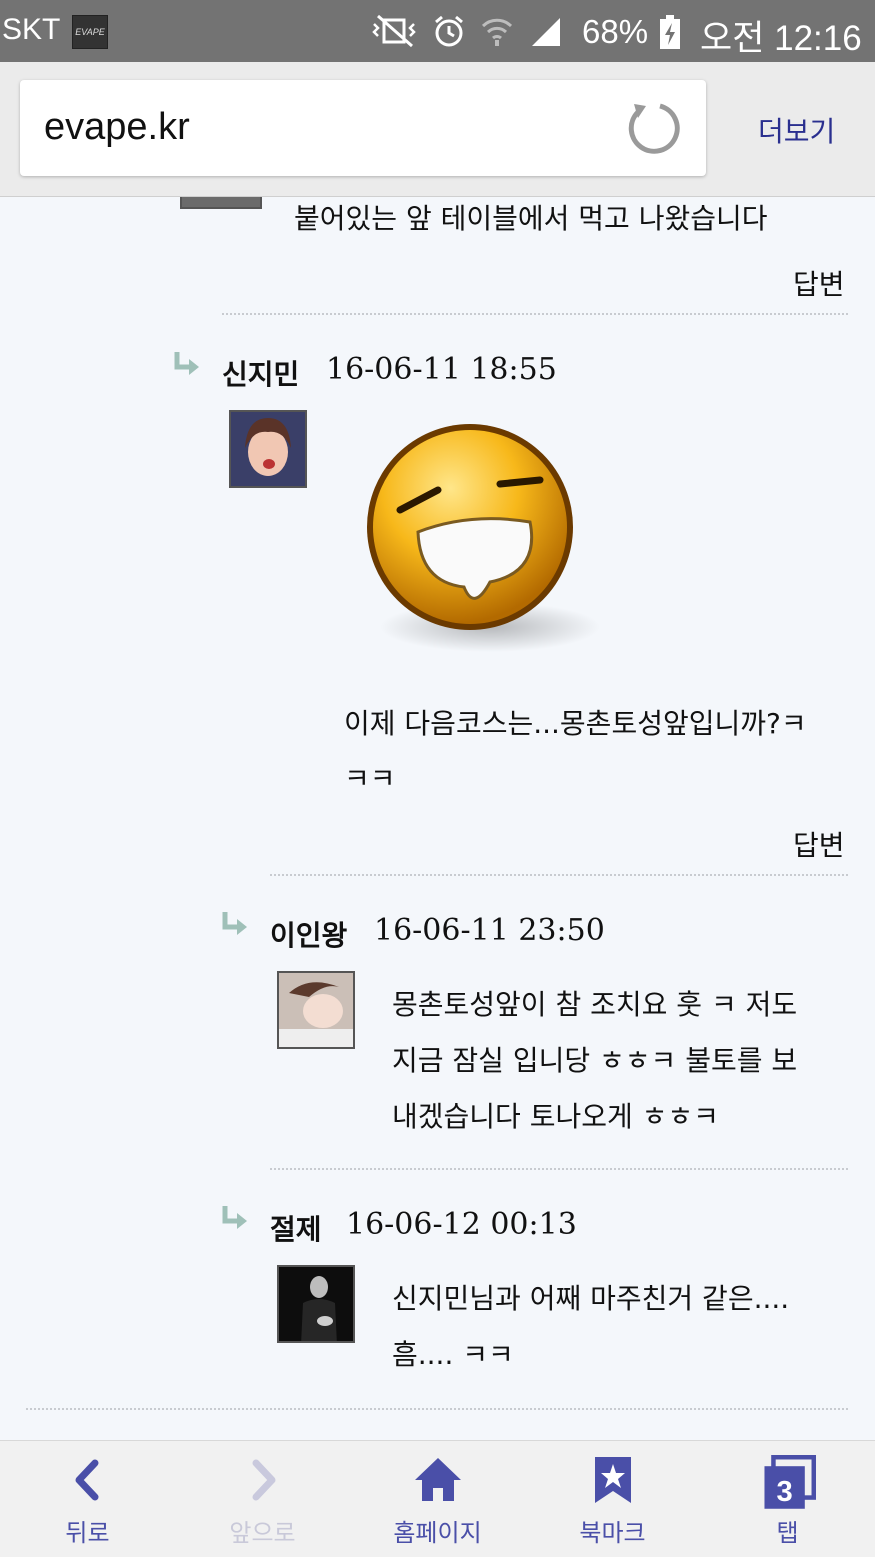 The image size is (875, 1557). Describe the element at coordinates (489, 930) in the screenshot. I see `comment-date: 16-06-11 23:50` at that location.